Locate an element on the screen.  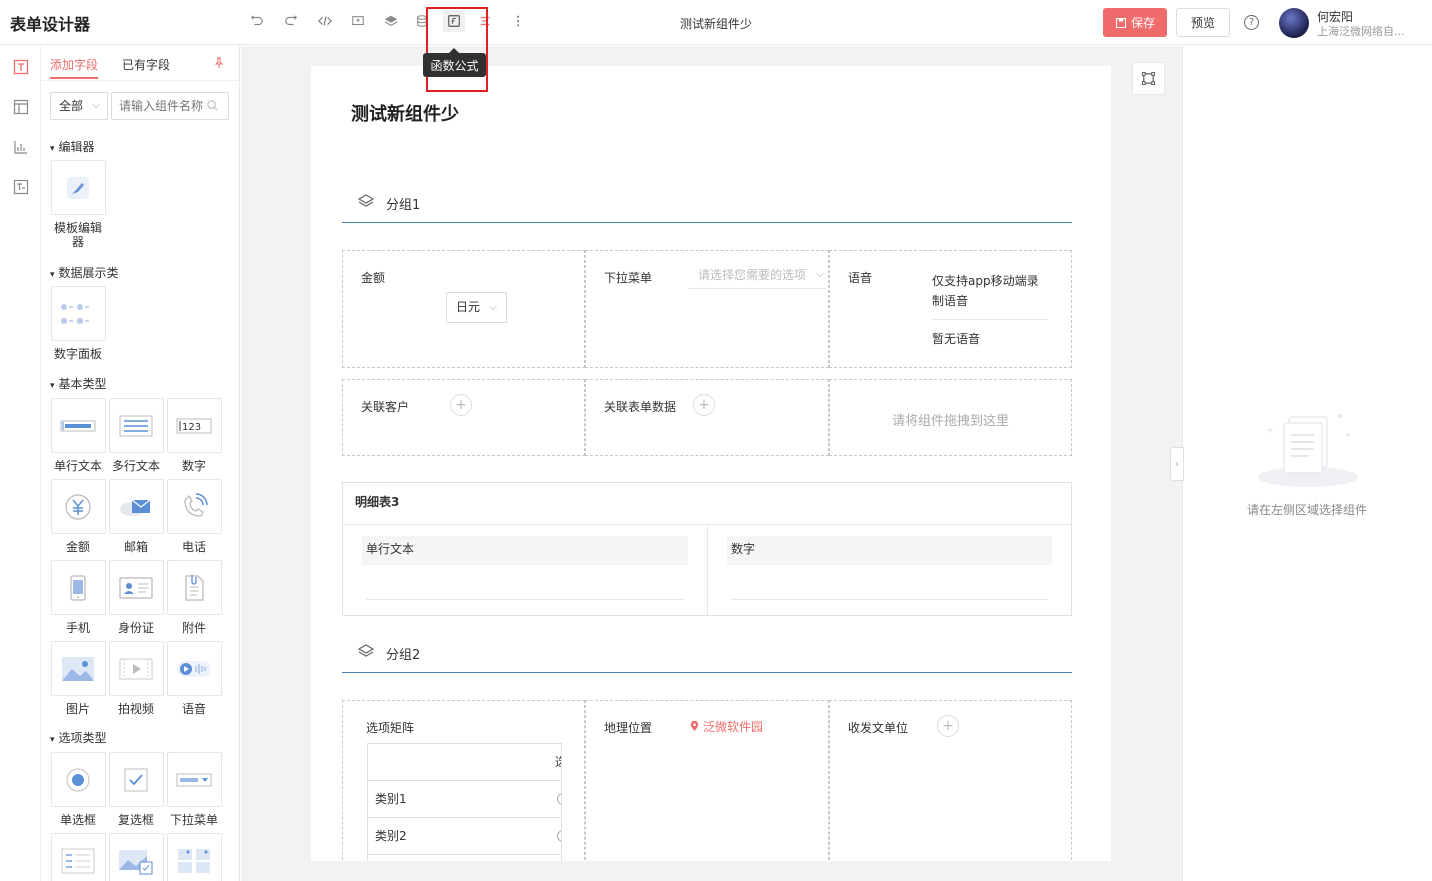
component-single-text: 单行文本 is located at coordinates (78, 435).